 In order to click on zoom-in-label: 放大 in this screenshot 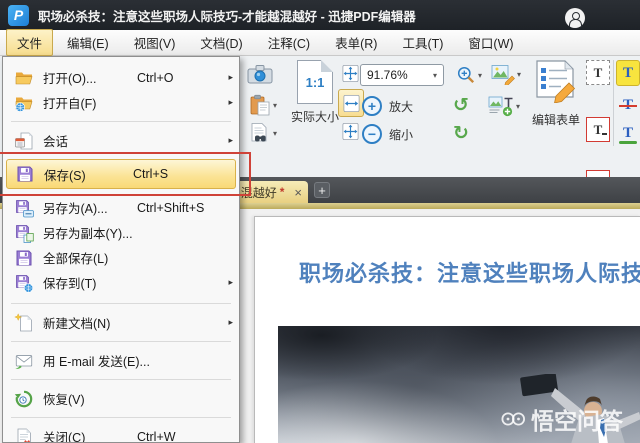, I will do `click(401, 106)`.